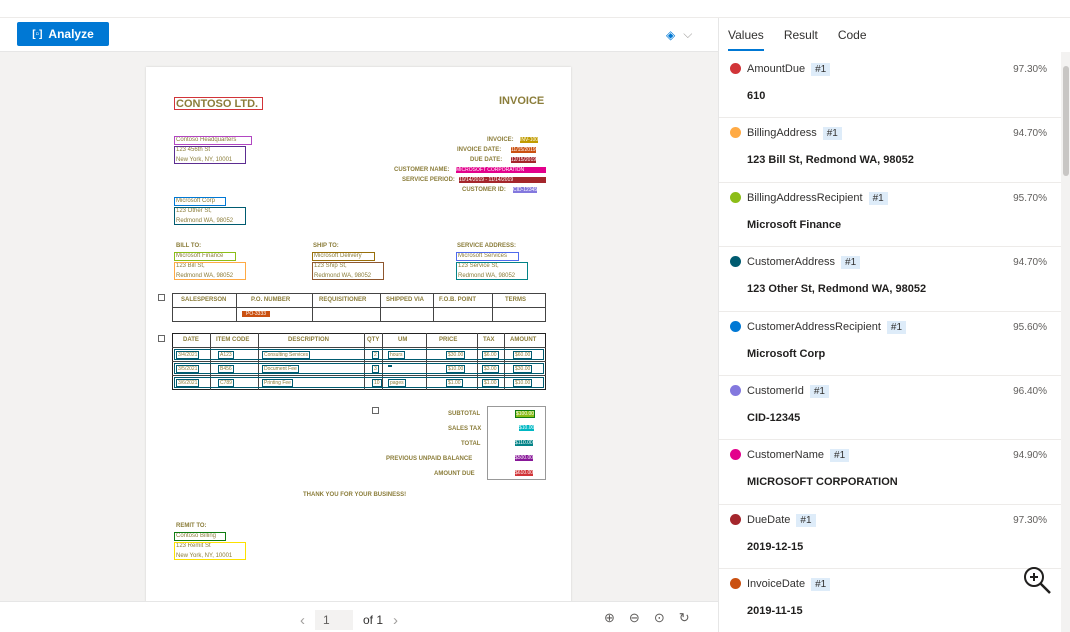  I want to click on tab-result: Result, so click(801, 35).